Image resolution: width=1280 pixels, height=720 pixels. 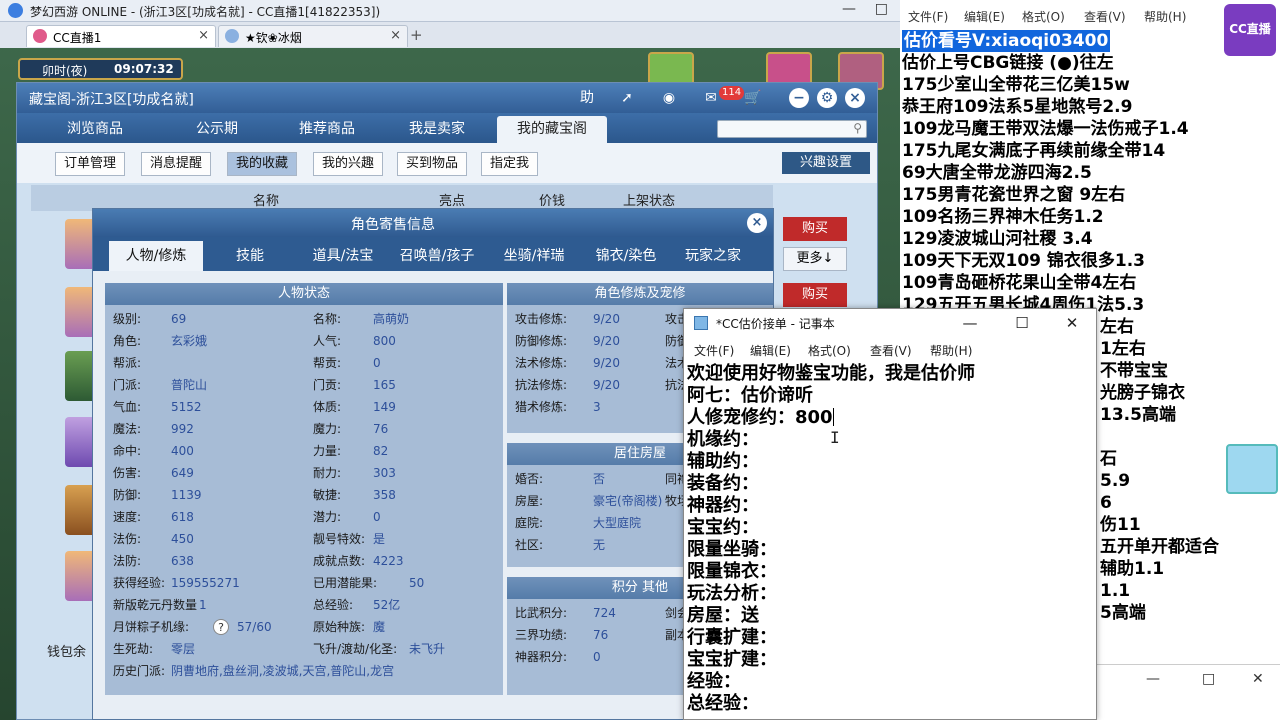 I want to click on status-row: 体质: 149, so click(x=408, y=407).